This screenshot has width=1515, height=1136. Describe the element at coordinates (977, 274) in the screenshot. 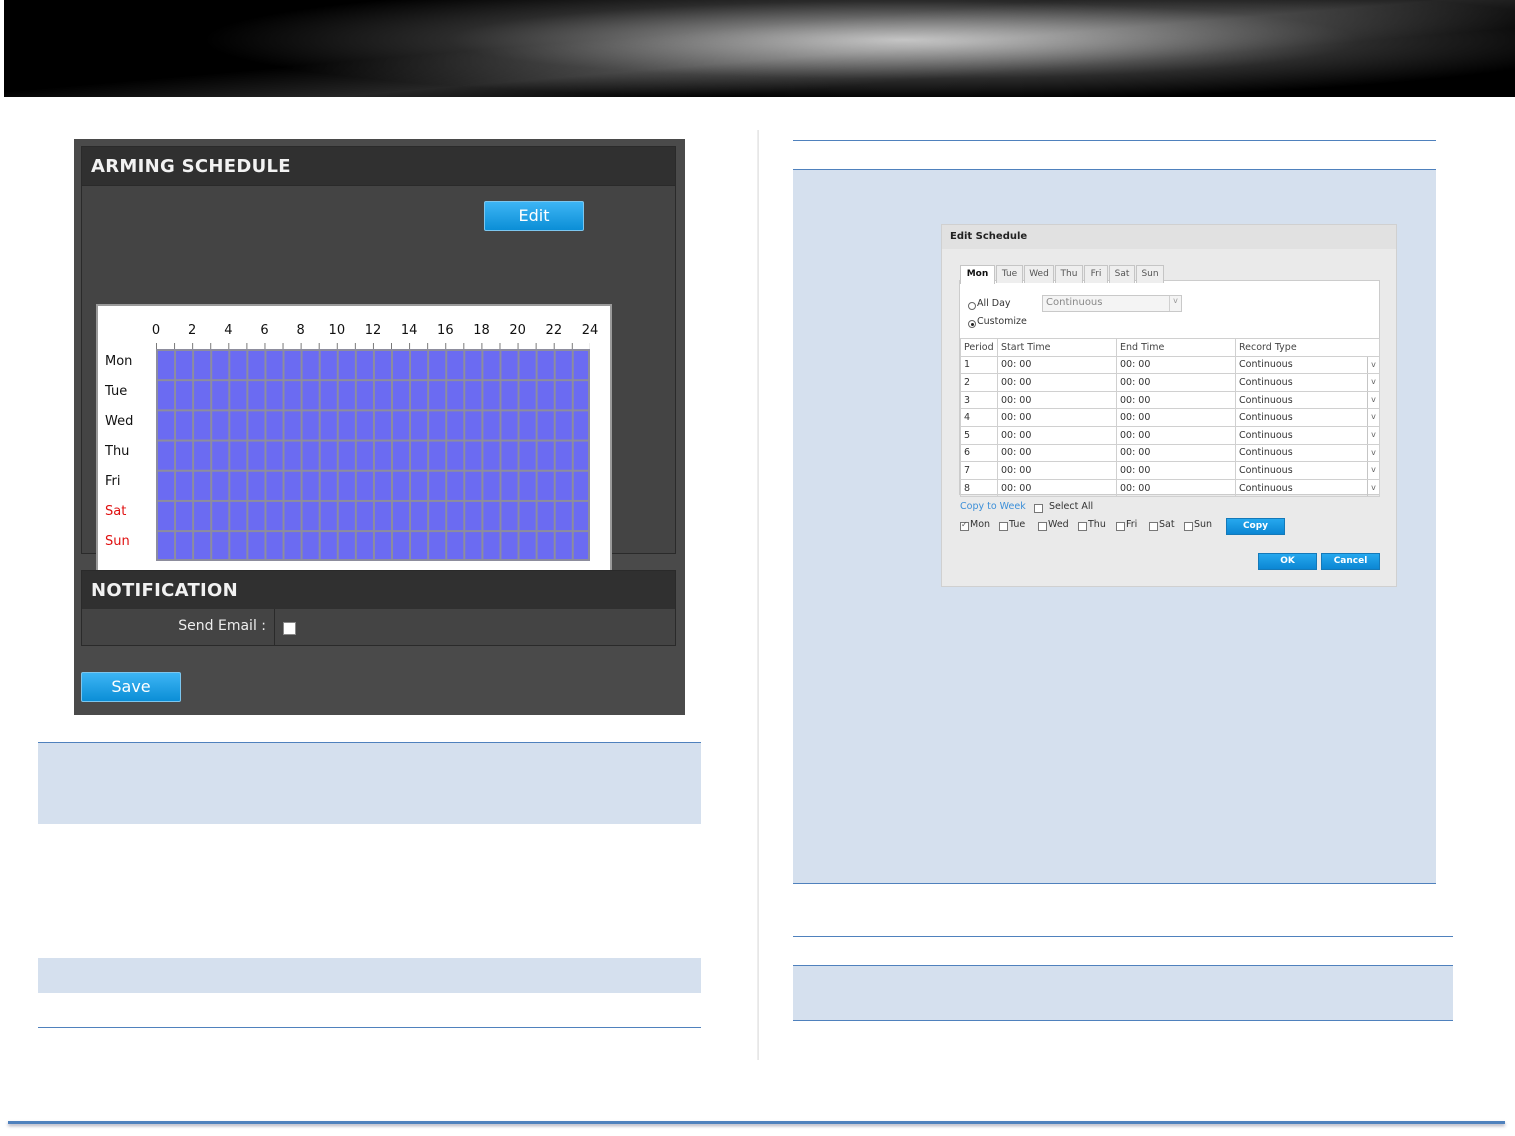

I see `tab-mon: Mon` at that location.